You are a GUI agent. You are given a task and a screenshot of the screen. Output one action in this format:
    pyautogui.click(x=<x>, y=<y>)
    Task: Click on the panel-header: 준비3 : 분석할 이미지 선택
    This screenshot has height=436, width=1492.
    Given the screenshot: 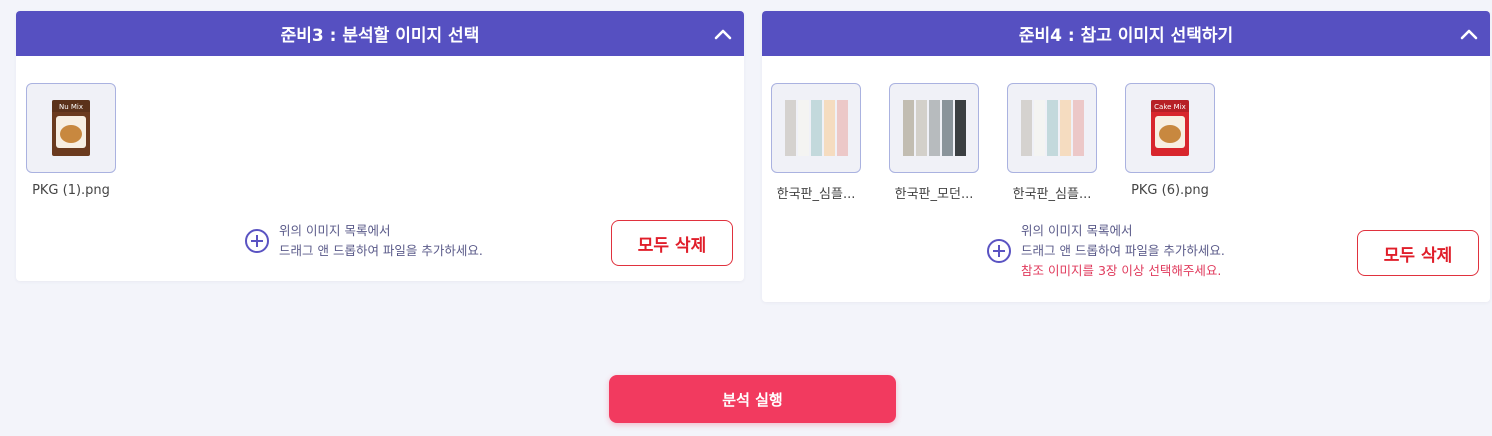 What is the action you would take?
    pyautogui.click(x=380, y=33)
    